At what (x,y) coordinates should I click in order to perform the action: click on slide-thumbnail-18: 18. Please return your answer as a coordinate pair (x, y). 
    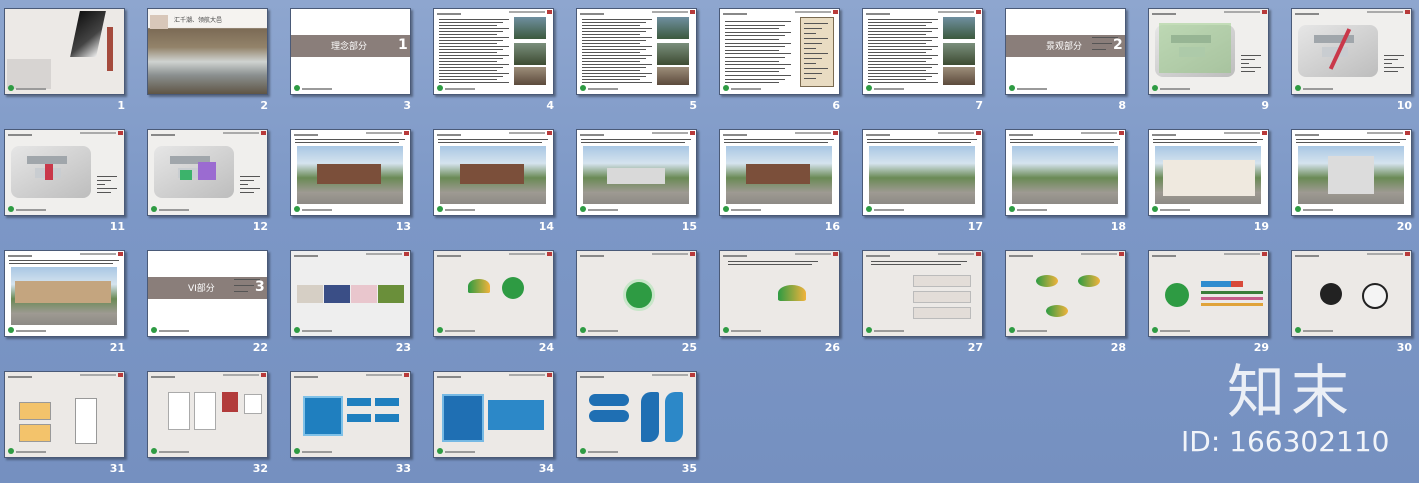
    Looking at the image, I should click on (1065, 181).